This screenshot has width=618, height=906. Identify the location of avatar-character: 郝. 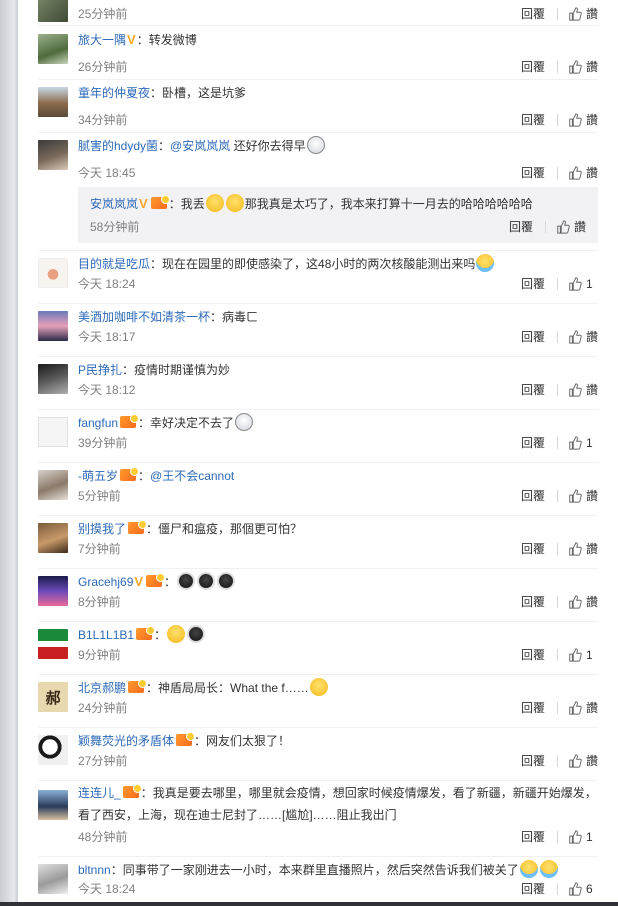
(53, 698).